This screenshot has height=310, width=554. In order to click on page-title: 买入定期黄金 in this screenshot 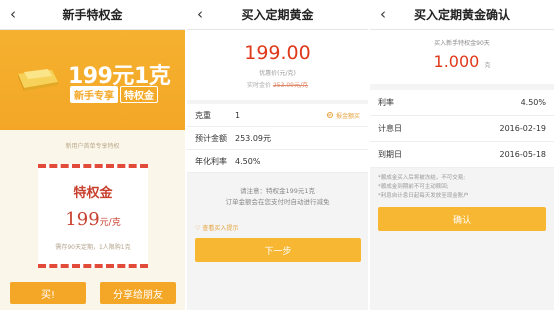, I will do `click(277, 15)`.